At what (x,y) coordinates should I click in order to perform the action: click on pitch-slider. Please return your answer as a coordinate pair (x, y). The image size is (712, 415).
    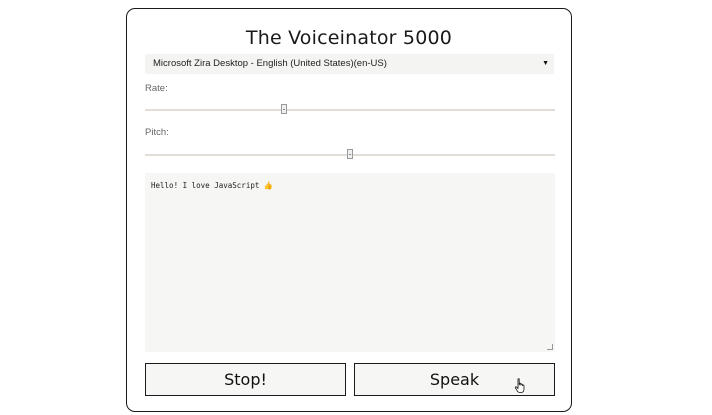
    Looking at the image, I should click on (350, 155).